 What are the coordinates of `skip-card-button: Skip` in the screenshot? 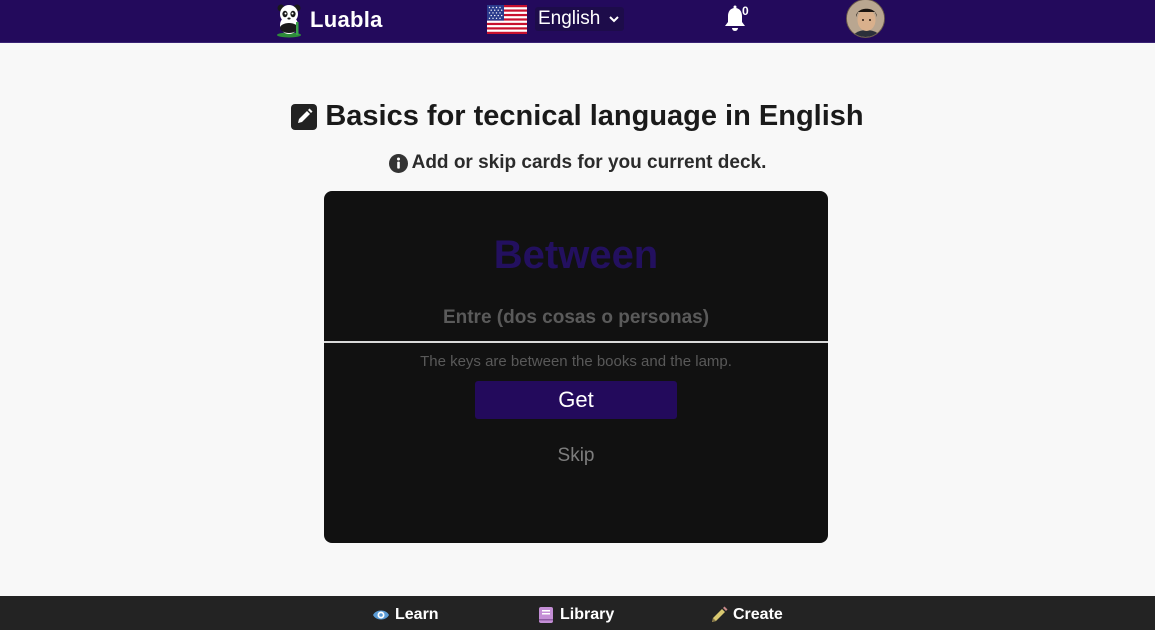 It's located at (576, 456).